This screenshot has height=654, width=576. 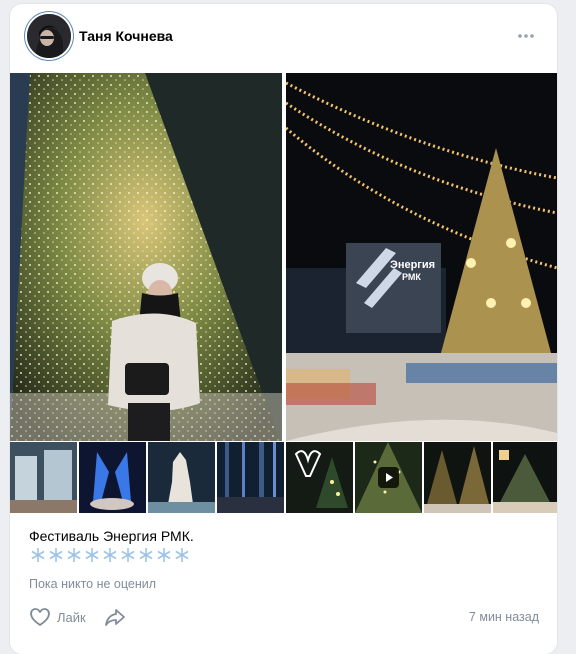 I want to click on post-caption: Фестиваль Энергия РМК., so click(x=111, y=536).